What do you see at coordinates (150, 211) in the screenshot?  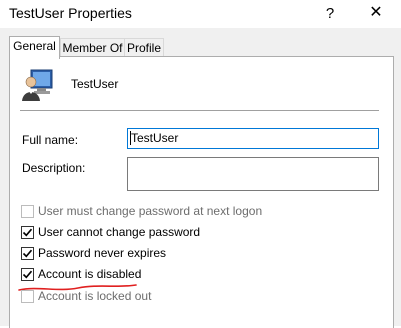 I see `checkbox-label: User must change password at next logon` at bounding box center [150, 211].